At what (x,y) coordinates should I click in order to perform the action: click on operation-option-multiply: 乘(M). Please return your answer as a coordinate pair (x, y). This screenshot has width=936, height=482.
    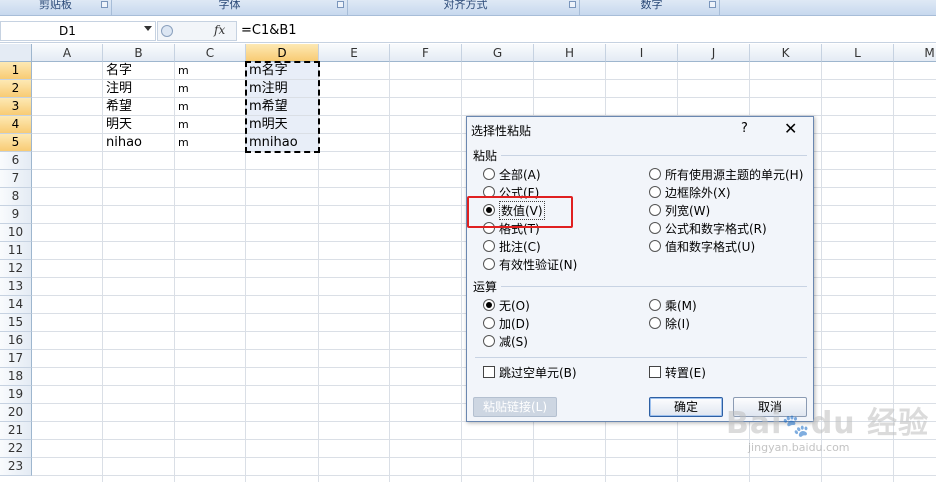
    Looking at the image, I should click on (673, 305).